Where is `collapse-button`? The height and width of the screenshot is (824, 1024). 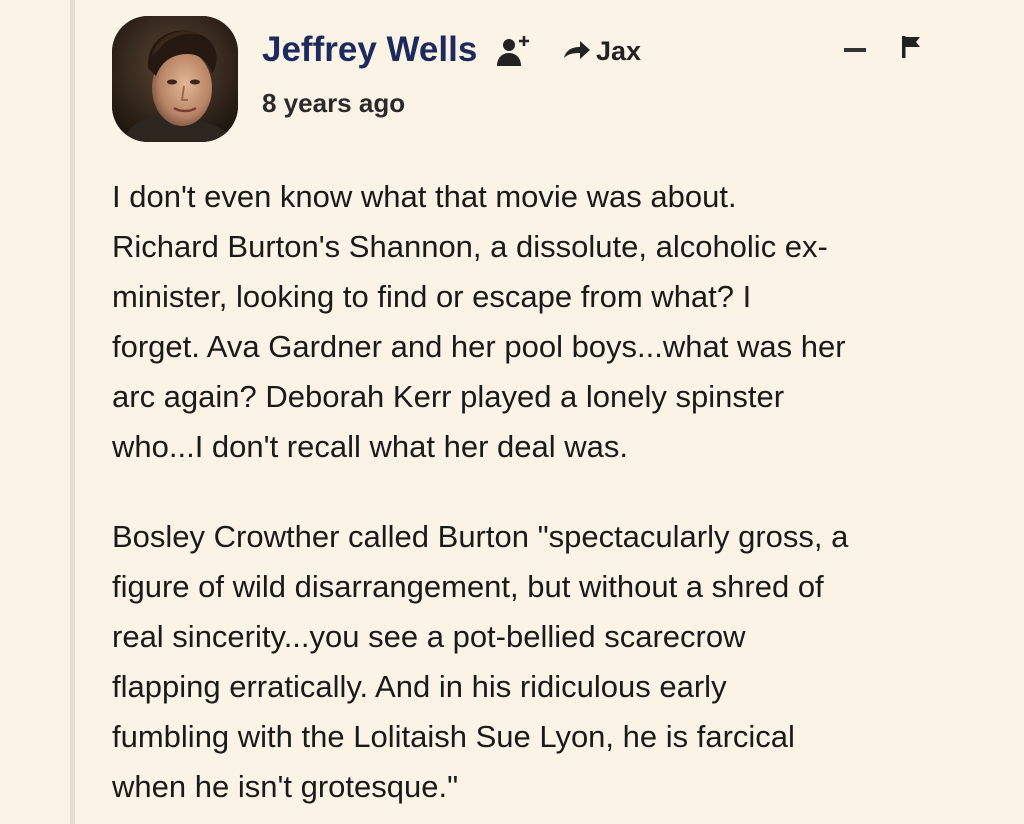
collapse-button is located at coordinates (854, 51).